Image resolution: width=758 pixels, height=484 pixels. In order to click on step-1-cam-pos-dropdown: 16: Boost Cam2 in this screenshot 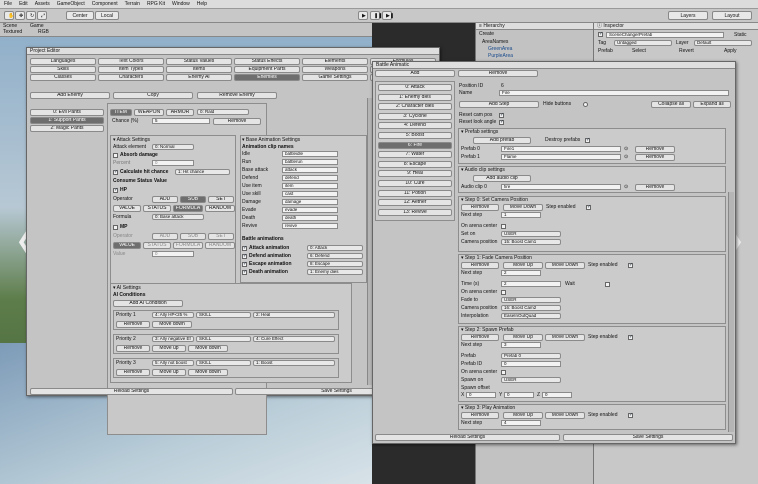, I will do `click(531, 308)`.